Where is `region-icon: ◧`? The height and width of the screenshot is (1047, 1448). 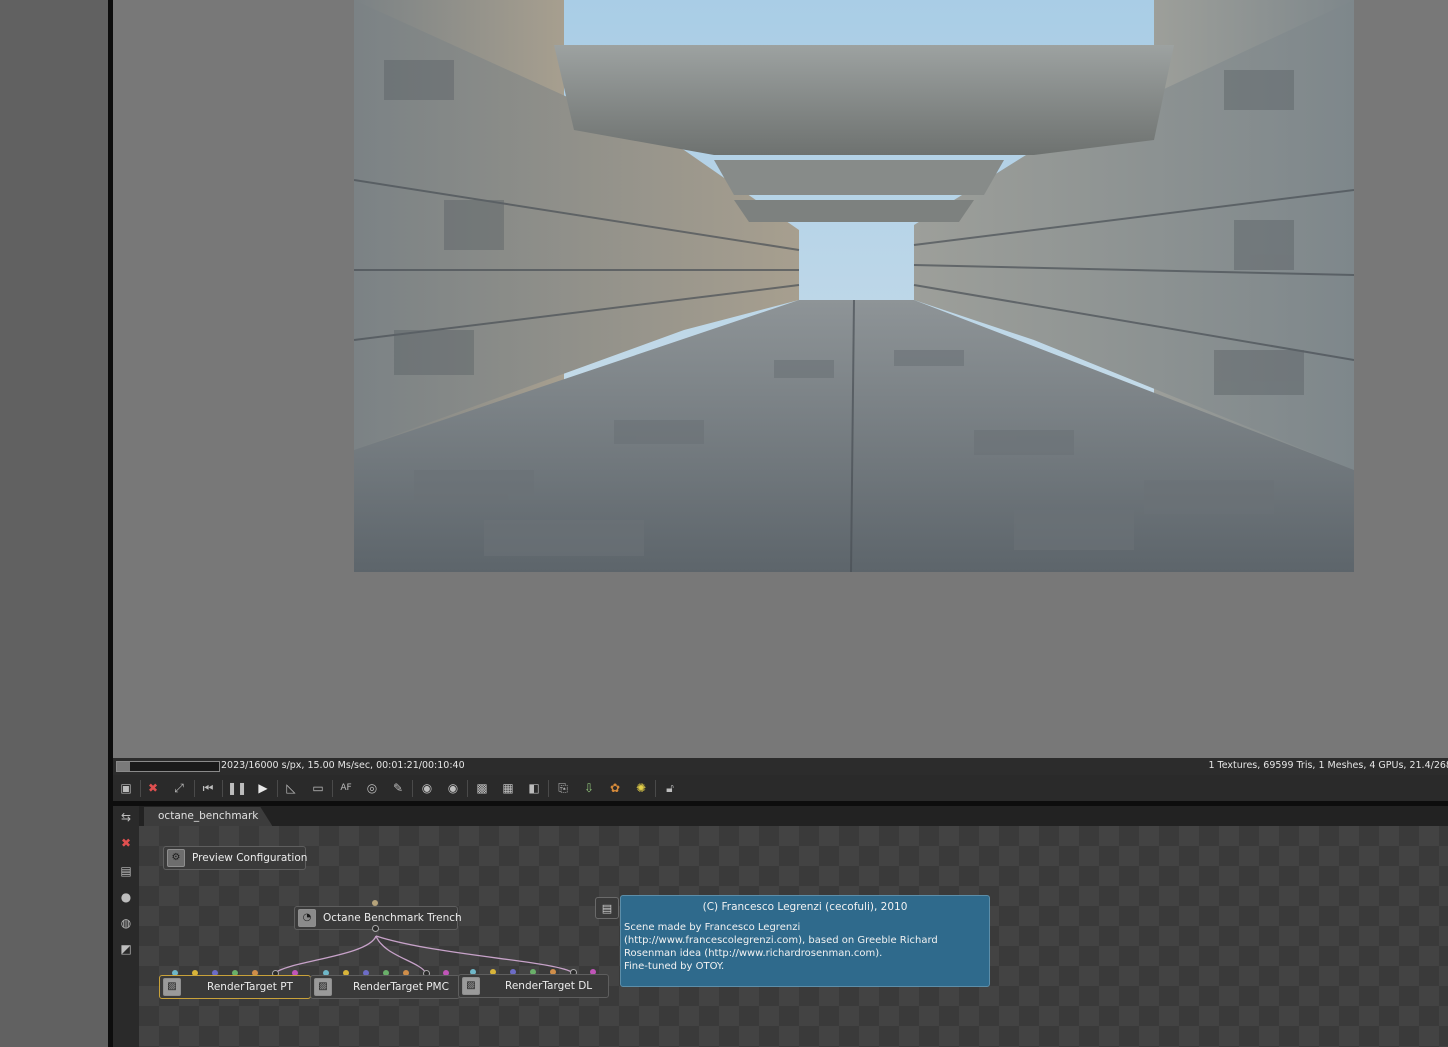
region-icon: ◧ is located at coordinates (534, 788).